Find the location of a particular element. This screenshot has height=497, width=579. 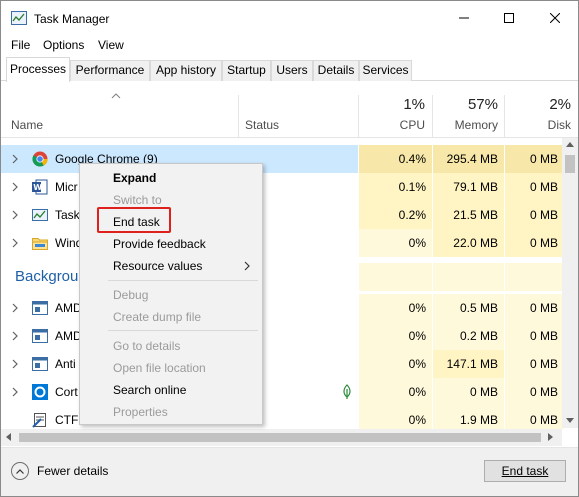

menu-item-debug: Debug is located at coordinates (131, 295).